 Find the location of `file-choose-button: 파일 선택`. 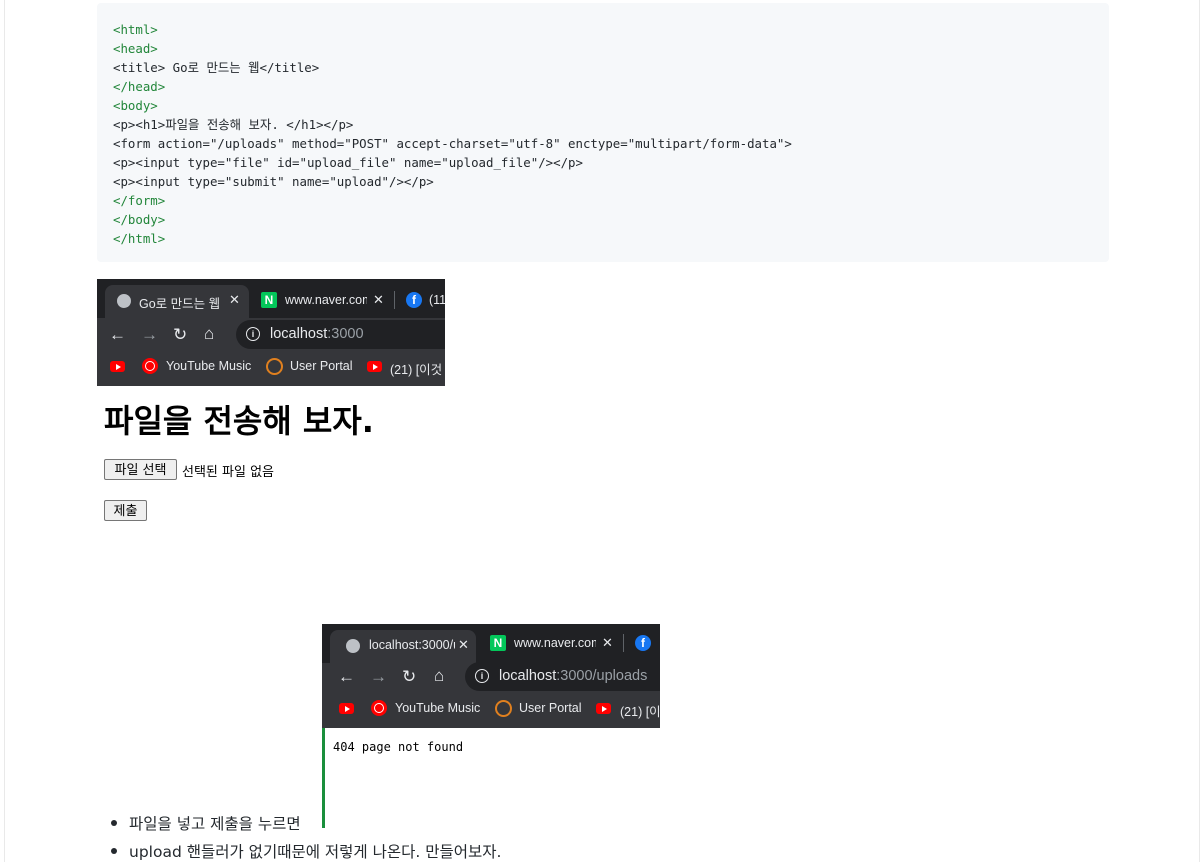

file-choose-button: 파일 선택 is located at coordinates (140, 469).